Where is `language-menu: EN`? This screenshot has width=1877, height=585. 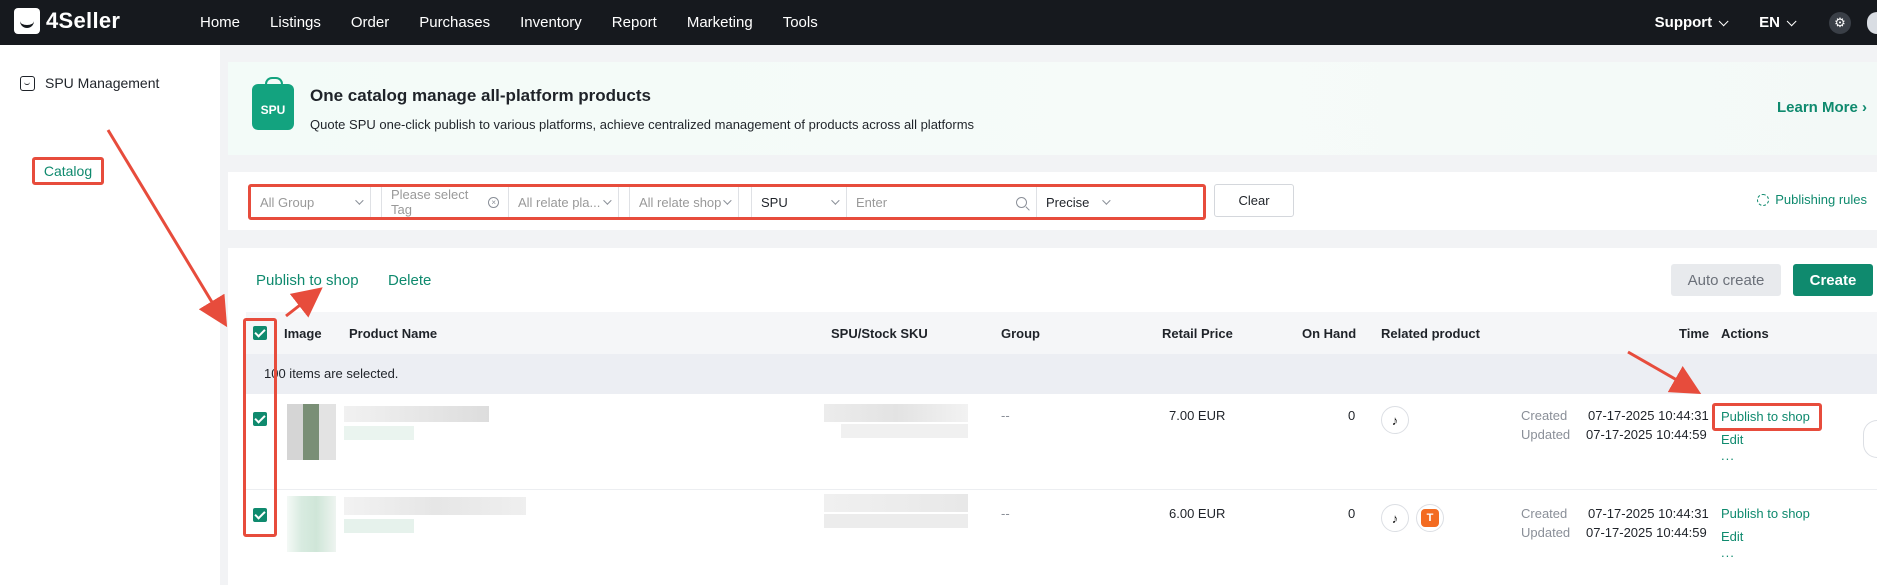 language-menu: EN is located at coordinates (1778, 22).